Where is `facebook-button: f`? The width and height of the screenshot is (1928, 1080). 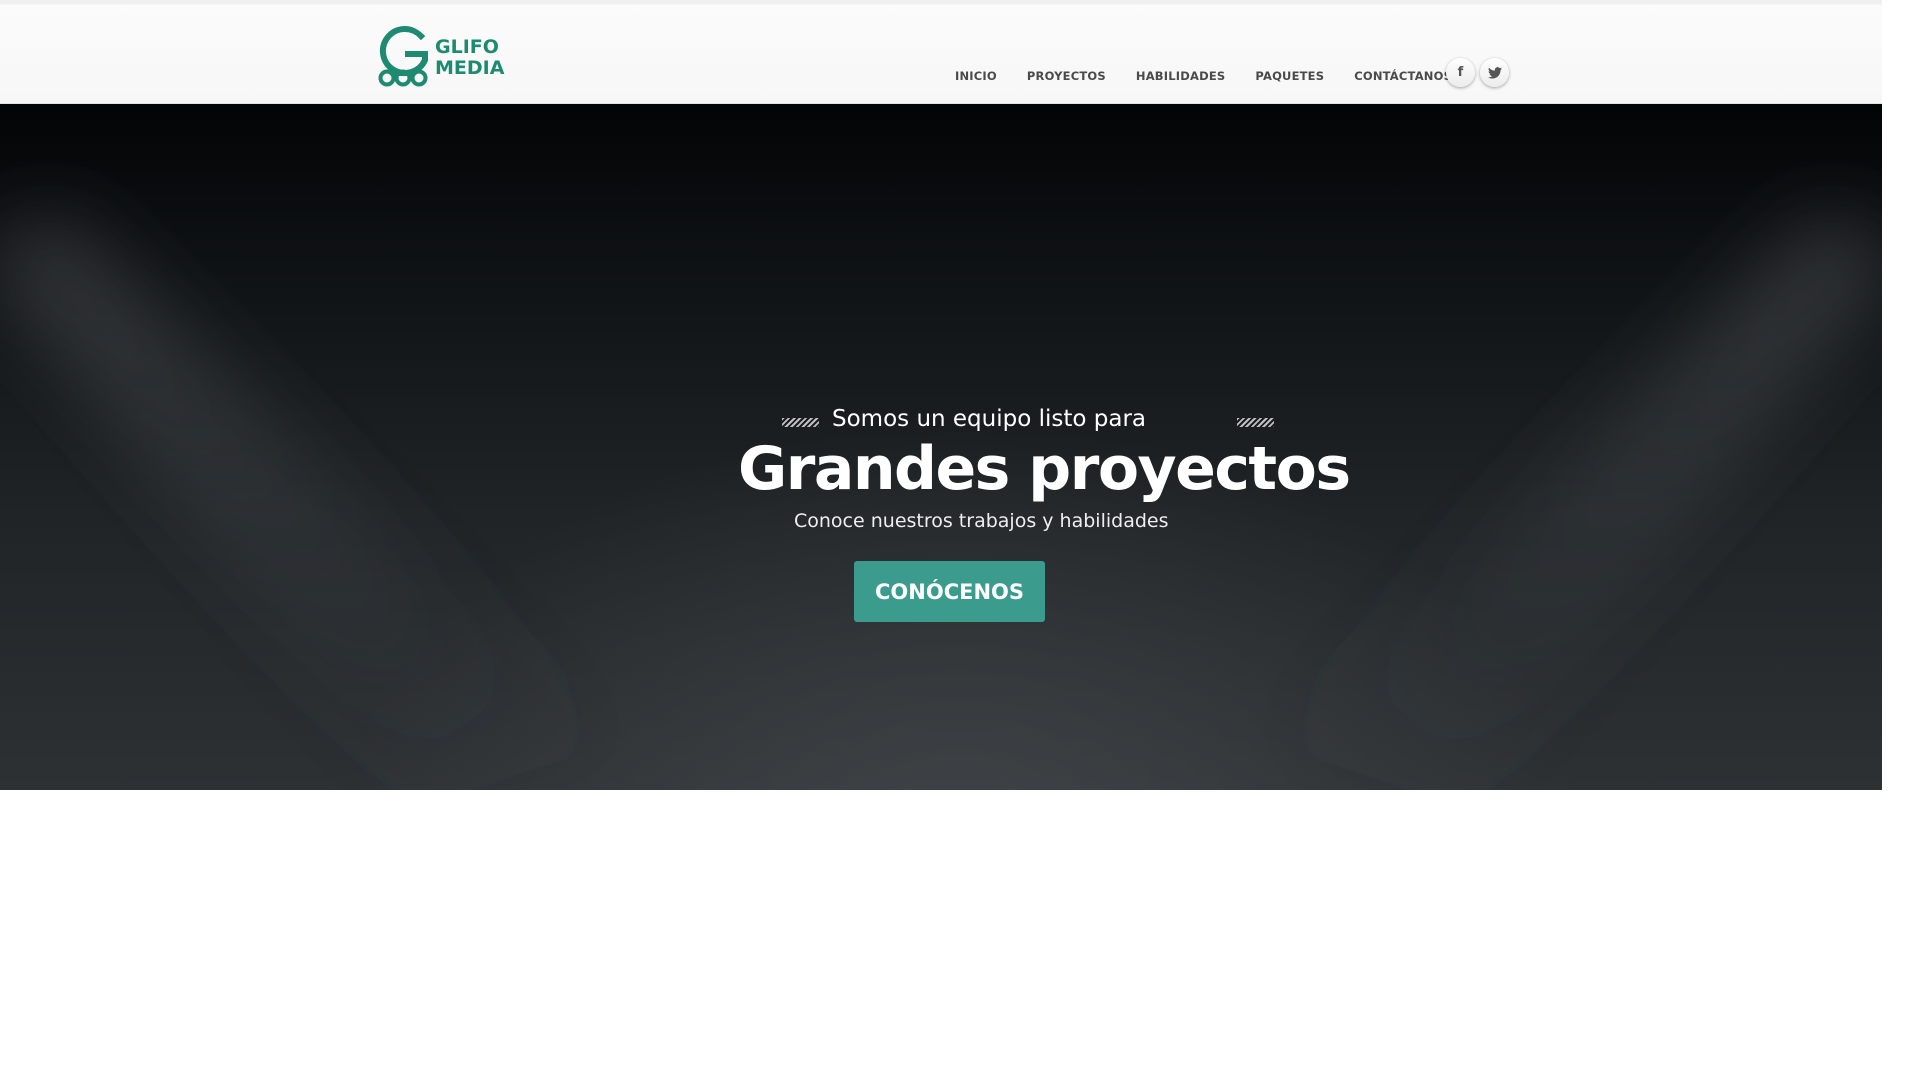
facebook-button: f is located at coordinates (1460, 72).